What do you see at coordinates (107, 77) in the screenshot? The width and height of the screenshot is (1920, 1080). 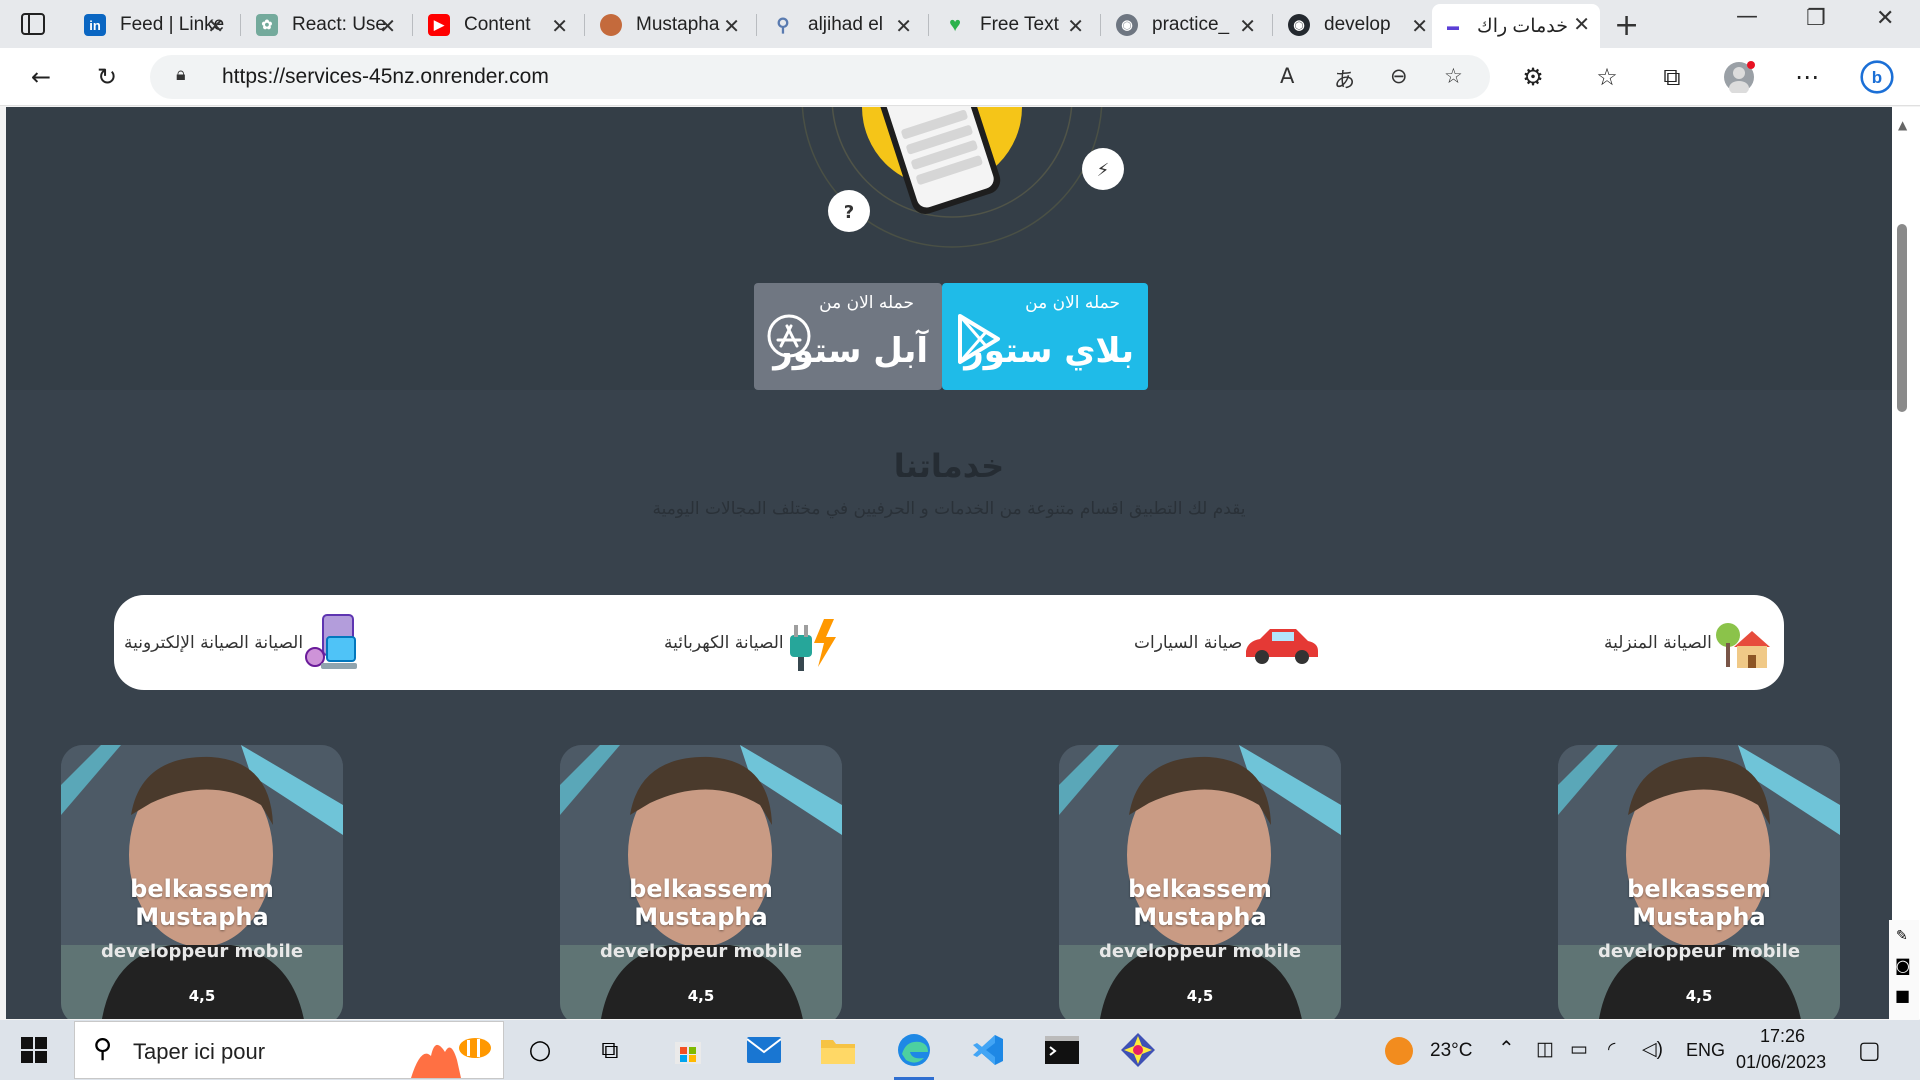 I see `refresh-icon: ↻` at bounding box center [107, 77].